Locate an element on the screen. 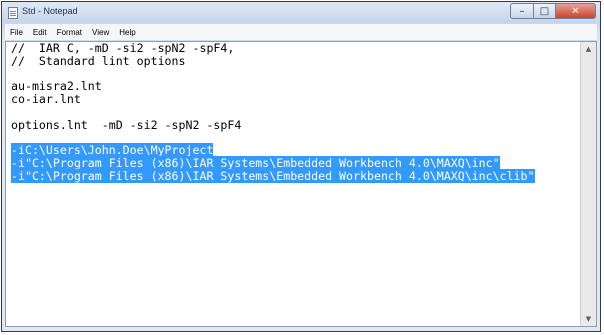  scroll-down-icon: ▼ is located at coordinates (588, 319).